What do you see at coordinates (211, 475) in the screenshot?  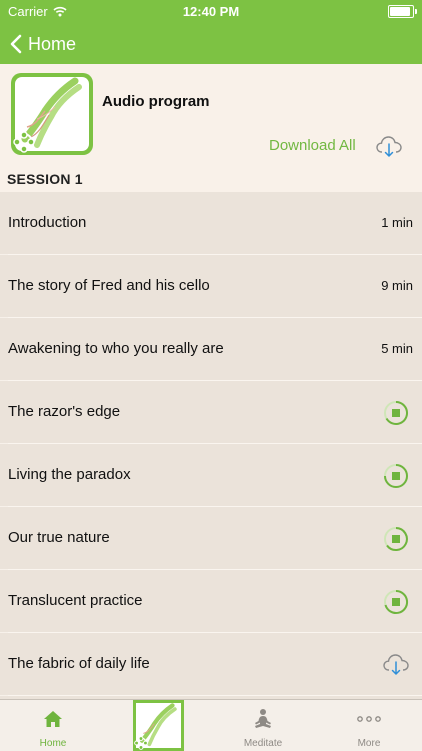 I see `track-row: Living the paradox` at bounding box center [211, 475].